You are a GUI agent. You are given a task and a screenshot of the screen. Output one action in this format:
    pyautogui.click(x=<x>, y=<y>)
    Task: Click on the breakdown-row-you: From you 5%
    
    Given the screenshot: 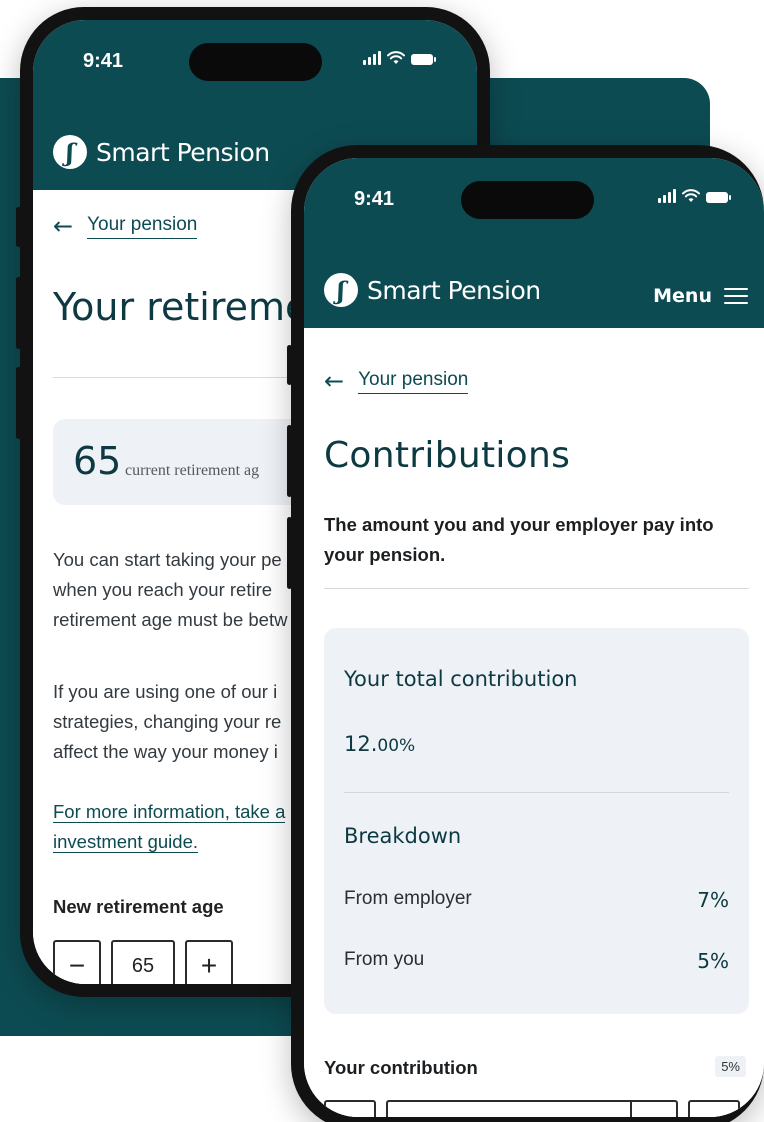 What is the action you would take?
    pyautogui.click(x=536, y=961)
    